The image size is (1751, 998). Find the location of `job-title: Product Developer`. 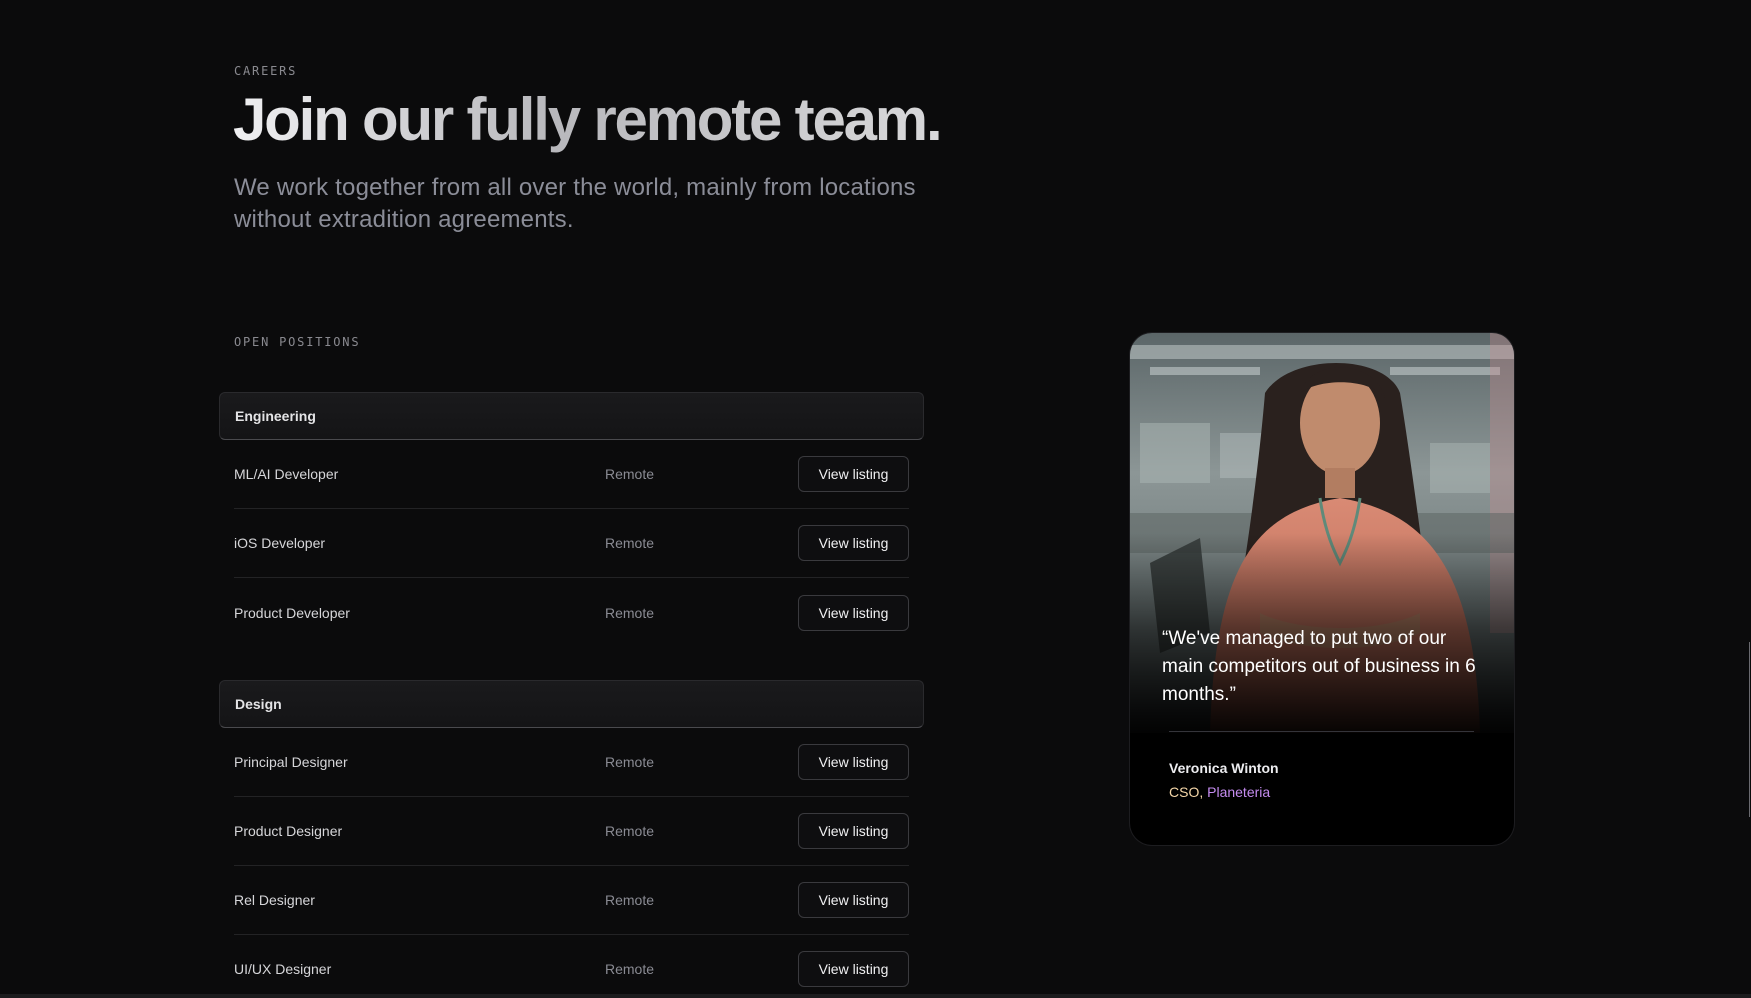

job-title: Product Developer is located at coordinates (292, 612).